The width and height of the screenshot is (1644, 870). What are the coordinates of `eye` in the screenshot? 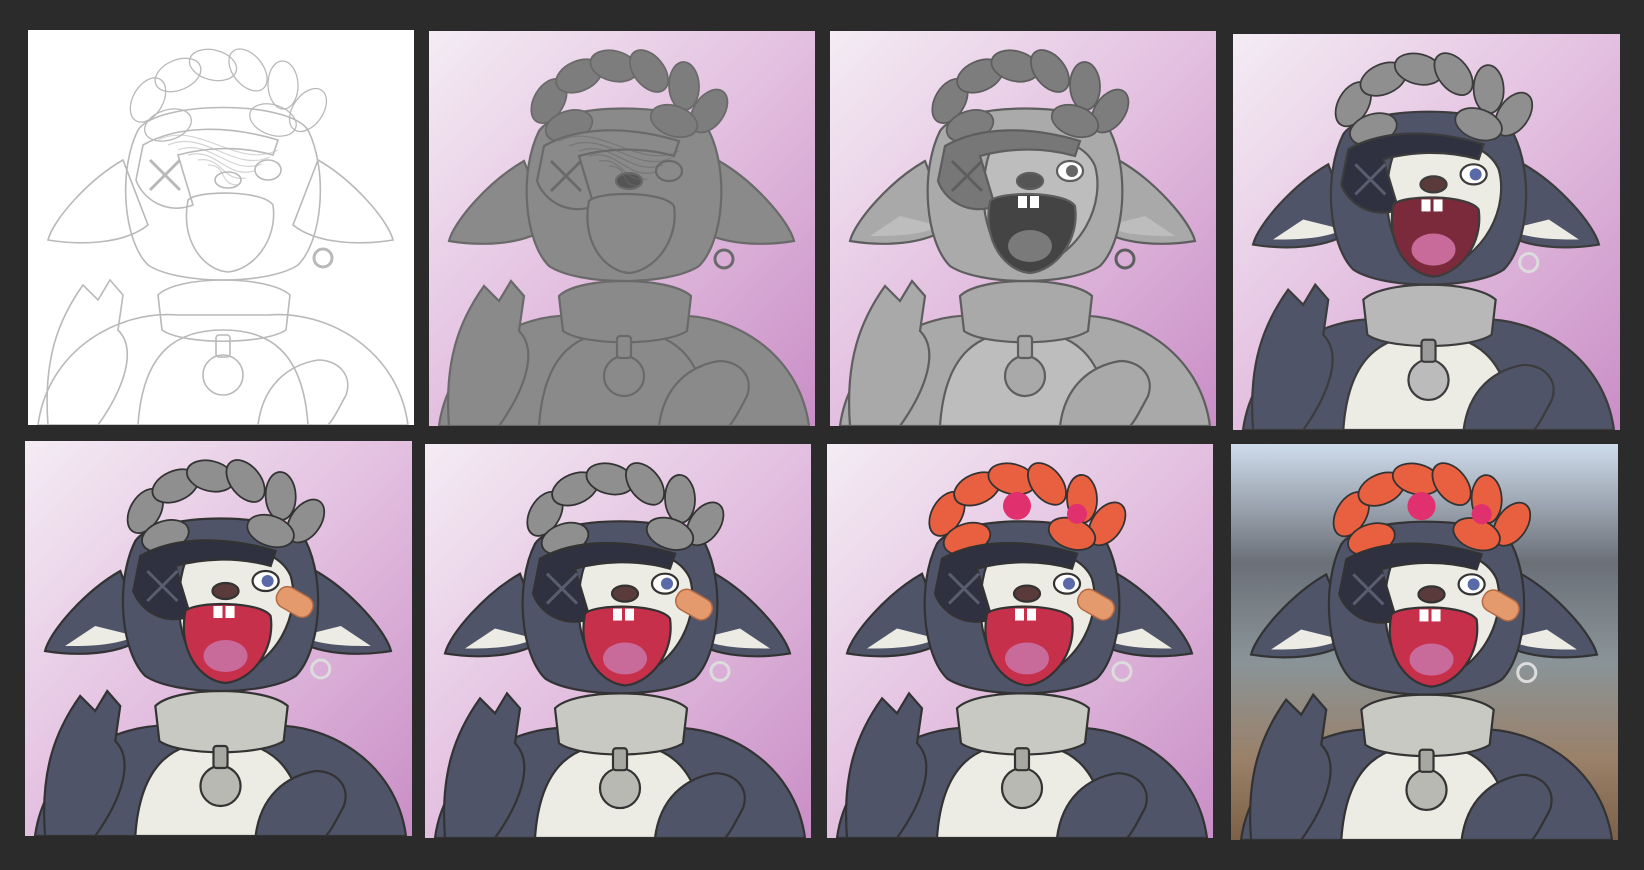 It's located at (669, 171).